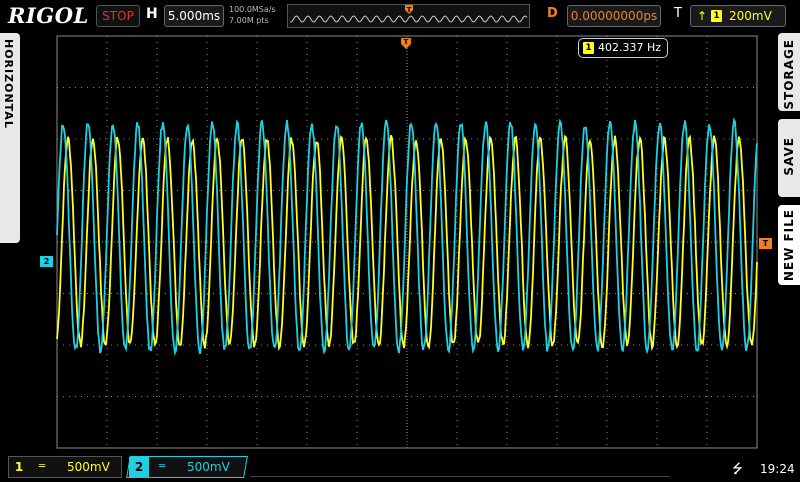 Image resolution: width=800 pixels, height=482 pixels. Describe the element at coordinates (65, 467) in the screenshot. I see `channel-1-settings: 1 ═ 500mV` at that location.